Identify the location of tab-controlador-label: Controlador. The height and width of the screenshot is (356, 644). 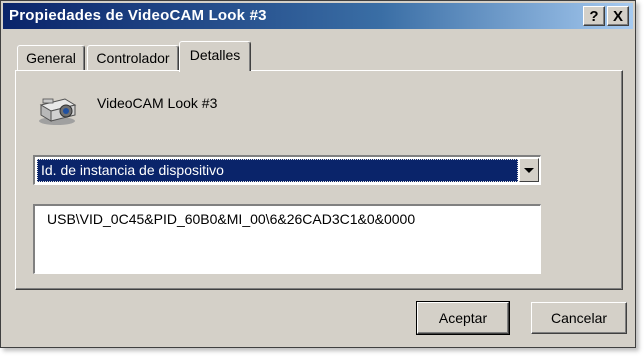
(133, 58).